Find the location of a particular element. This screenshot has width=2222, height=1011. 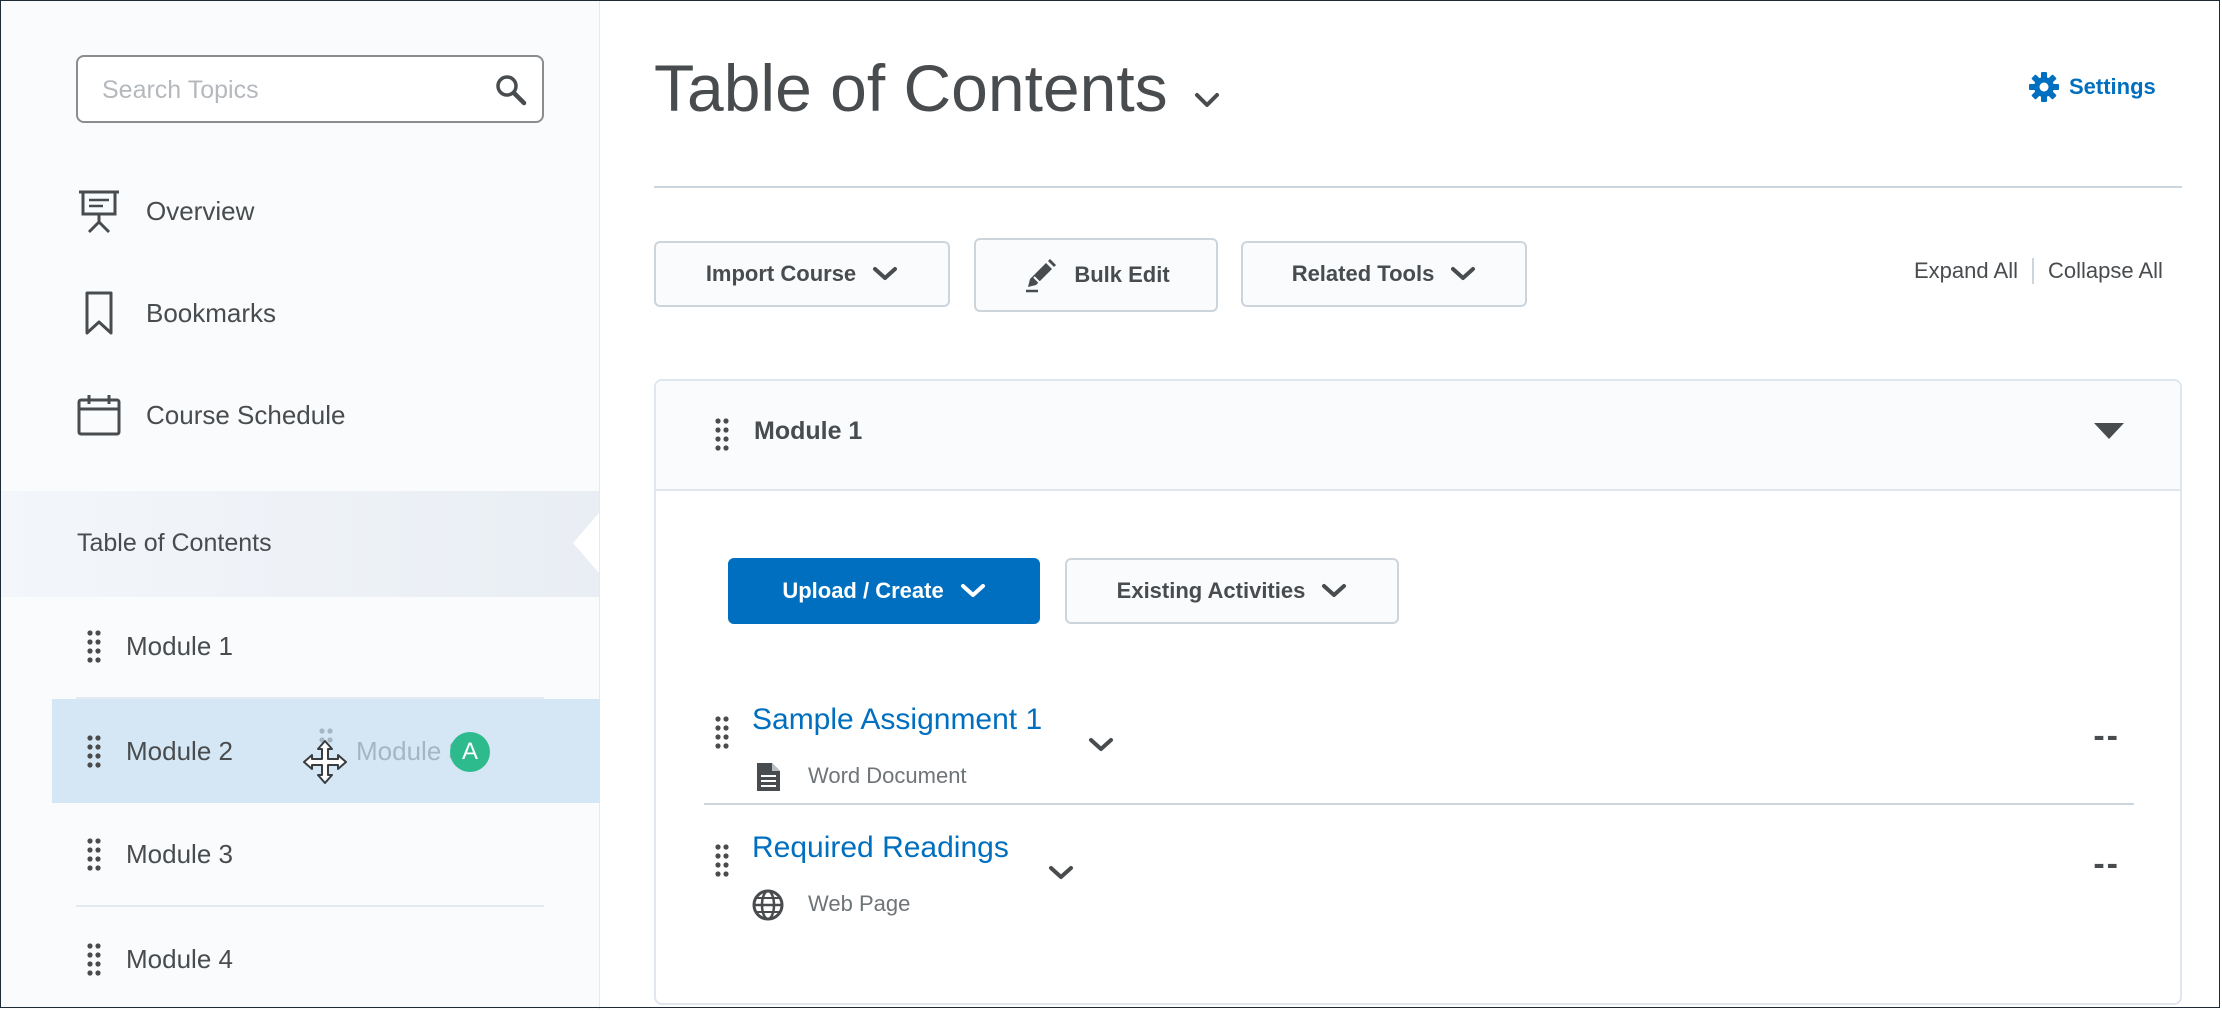

globe-icon is located at coordinates (768, 905).